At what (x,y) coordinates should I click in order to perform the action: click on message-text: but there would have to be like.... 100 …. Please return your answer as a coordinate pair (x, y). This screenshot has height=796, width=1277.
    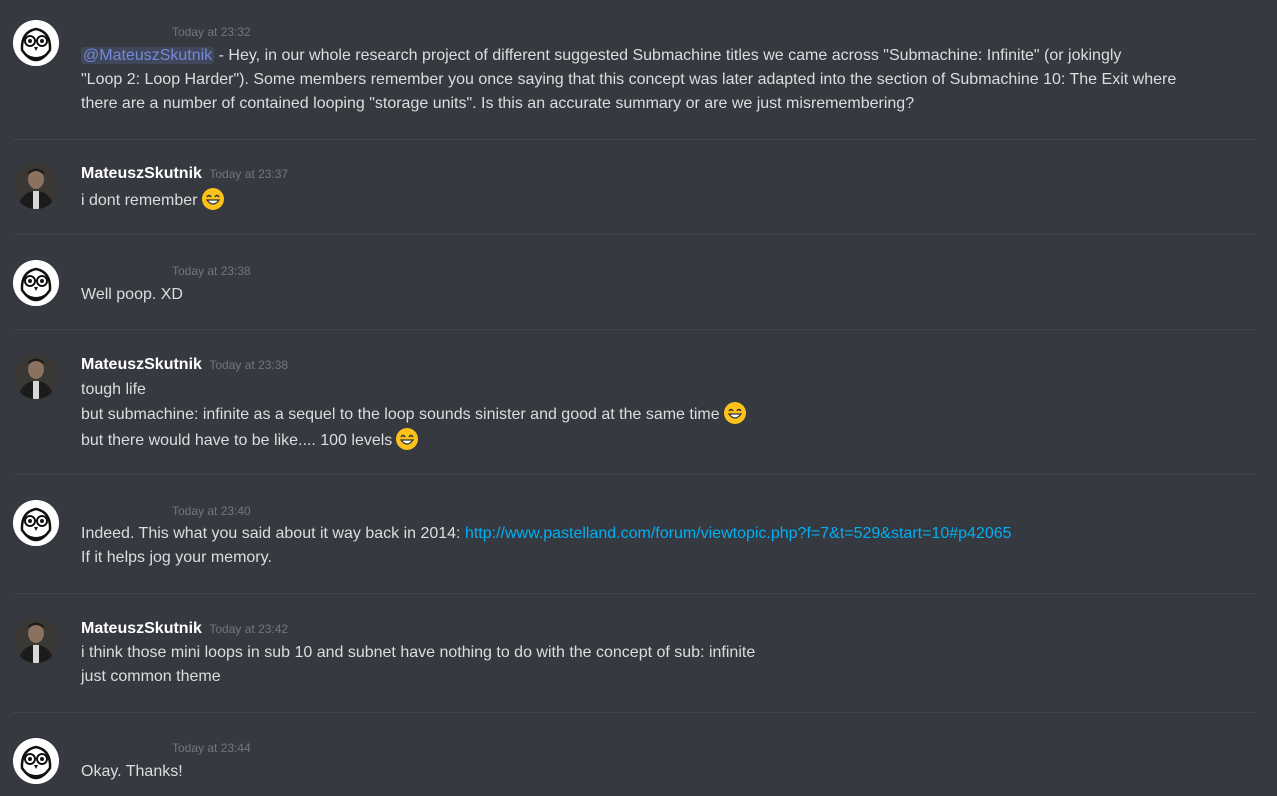
    Looking at the image, I should click on (237, 440).